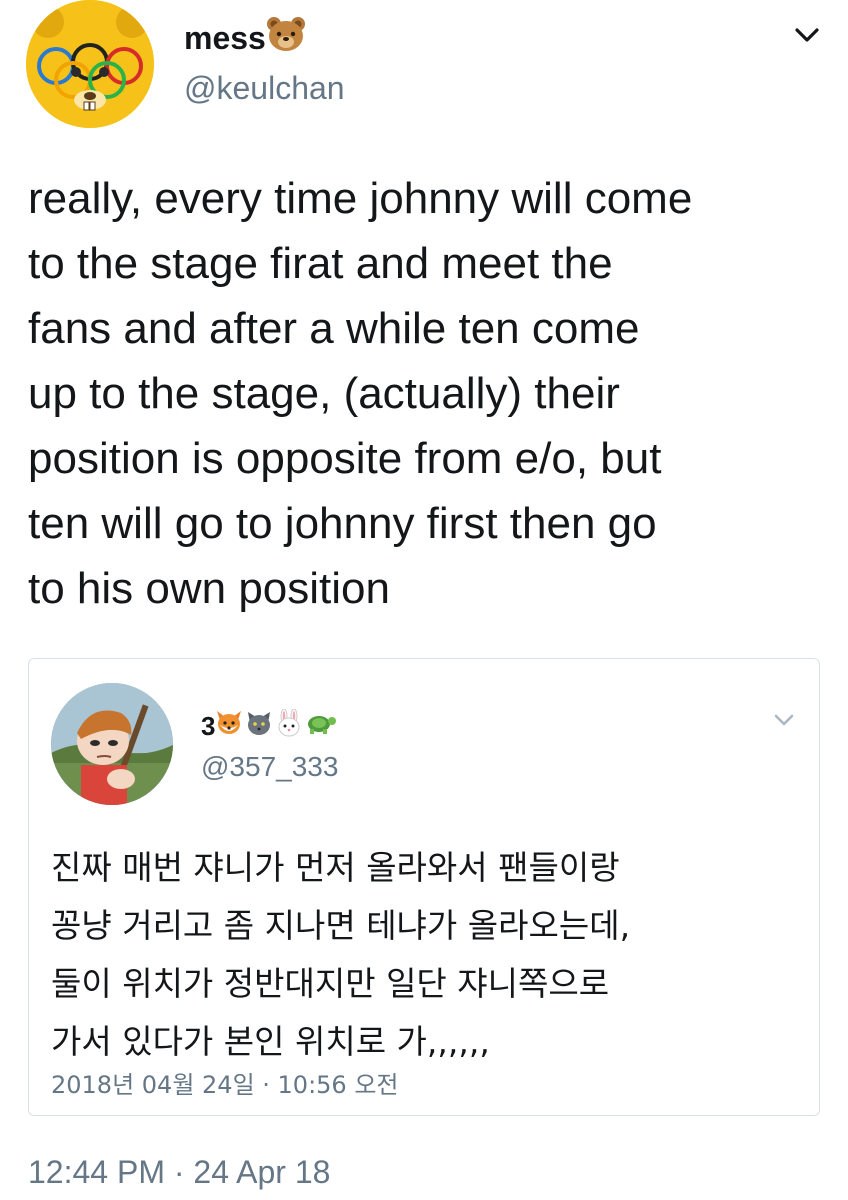 This screenshot has width=848, height=1200. Describe the element at coordinates (345, 458) in the screenshot. I see `tweet-text-line: position is opposite from e/o, but` at that location.